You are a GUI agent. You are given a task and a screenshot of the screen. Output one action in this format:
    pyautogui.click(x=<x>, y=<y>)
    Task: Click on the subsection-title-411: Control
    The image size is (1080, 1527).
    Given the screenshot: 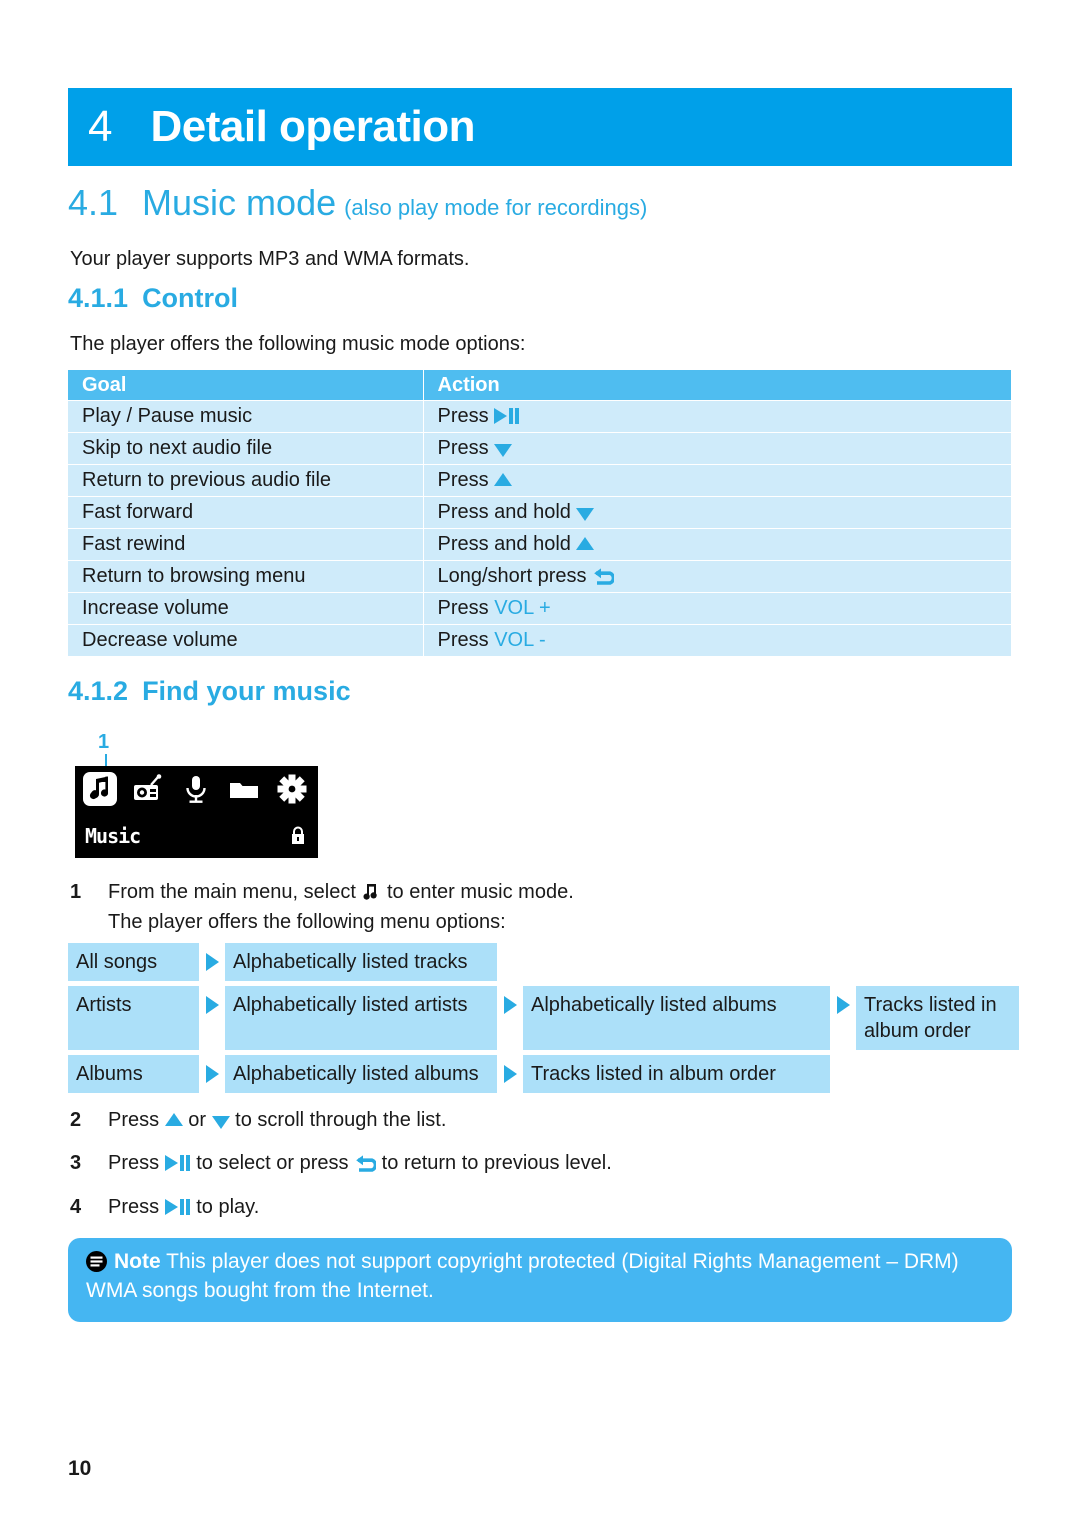 What is the action you would take?
    pyautogui.click(x=190, y=298)
    